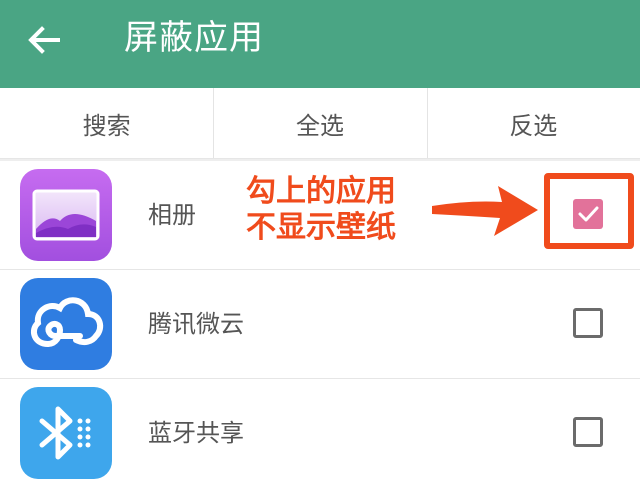  I want to click on app-name: 蓝牙共享, so click(196, 433).